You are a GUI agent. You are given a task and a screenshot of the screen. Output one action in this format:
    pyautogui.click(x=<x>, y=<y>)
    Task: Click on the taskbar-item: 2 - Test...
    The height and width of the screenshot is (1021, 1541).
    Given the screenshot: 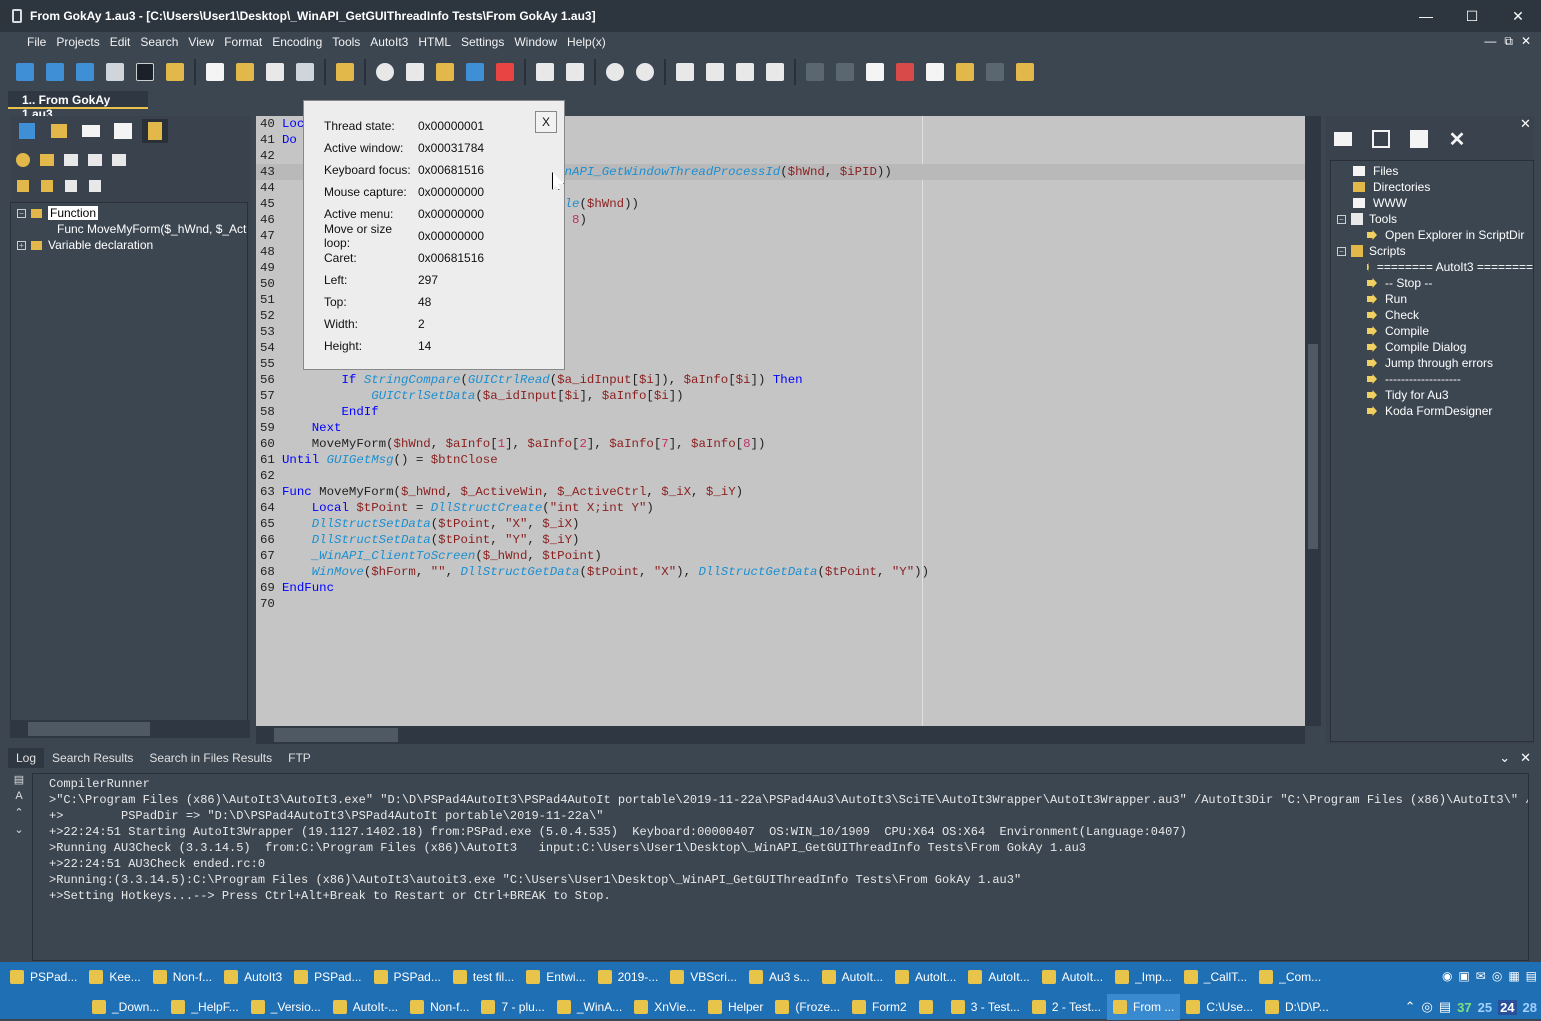 What is the action you would take?
    pyautogui.click(x=1066, y=1007)
    